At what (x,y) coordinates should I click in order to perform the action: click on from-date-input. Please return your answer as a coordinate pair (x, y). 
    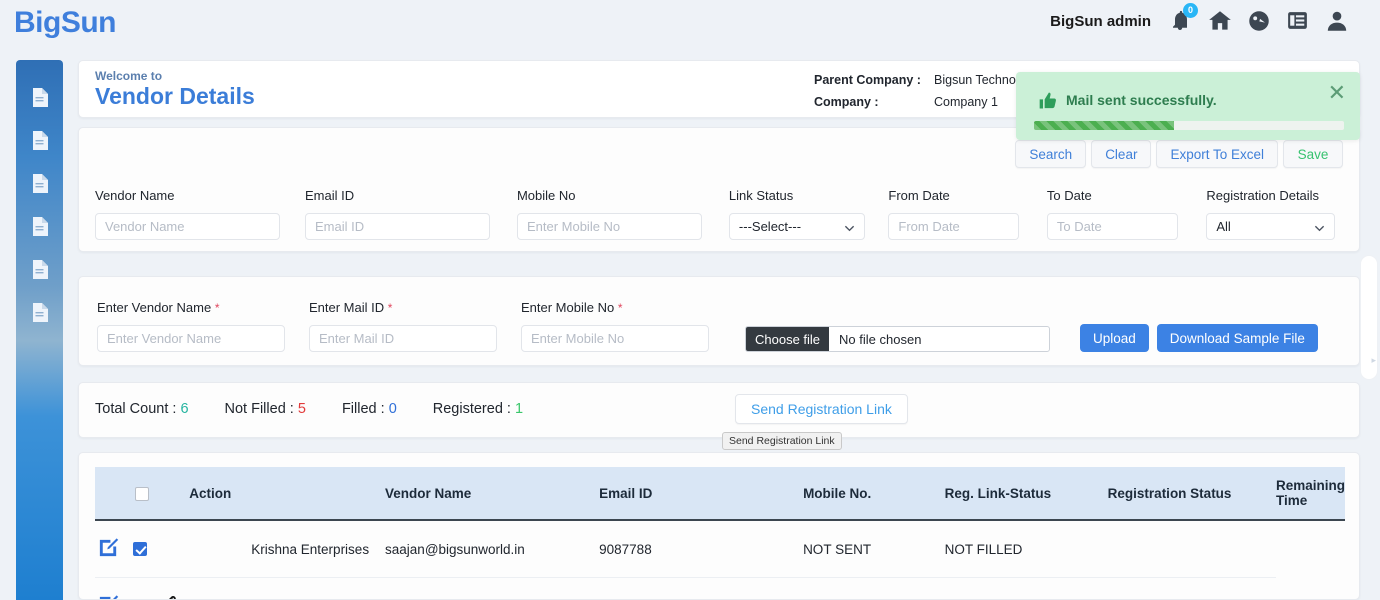
    Looking at the image, I should click on (954, 226).